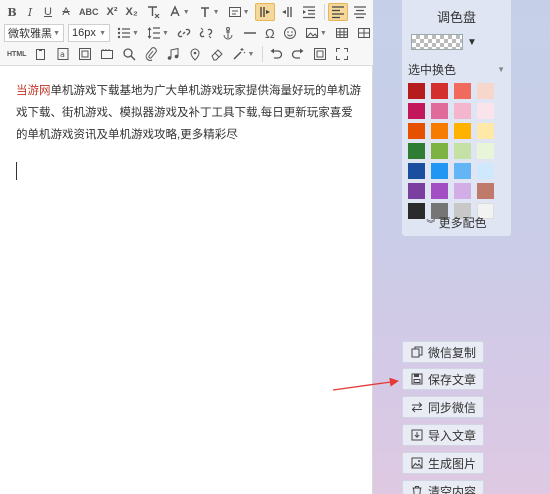 The image size is (550, 494). I want to click on brand-link: 当游网, so click(33, 91).